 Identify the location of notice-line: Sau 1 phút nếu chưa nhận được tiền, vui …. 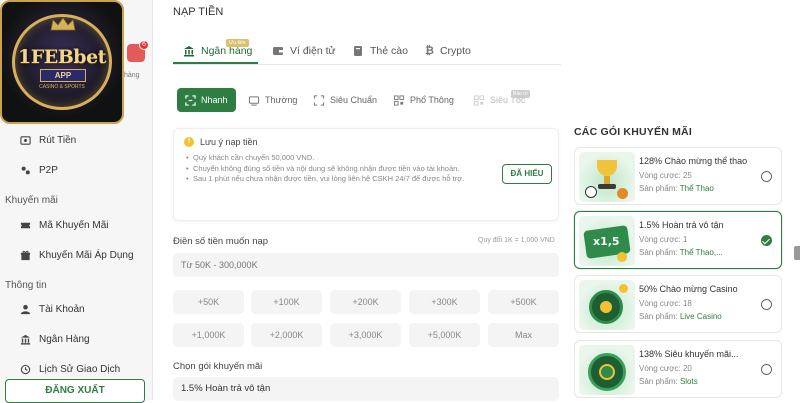
(341, 179).